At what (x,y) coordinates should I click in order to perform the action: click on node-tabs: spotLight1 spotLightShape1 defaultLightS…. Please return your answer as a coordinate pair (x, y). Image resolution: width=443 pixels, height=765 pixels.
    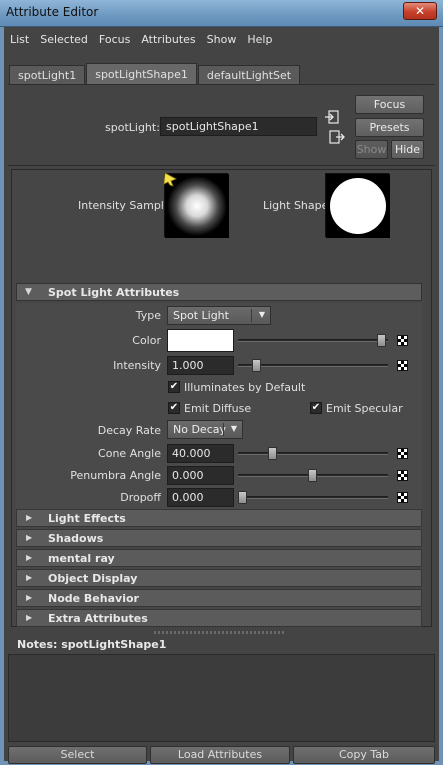
    Looking at the image, I should click on (155, 74).